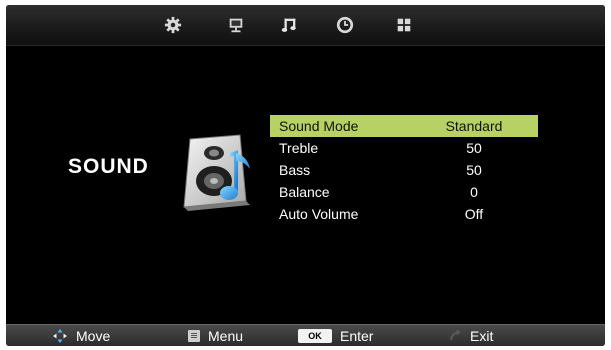  I want to click on hint-enter: OK Enter, so click(335, 335).